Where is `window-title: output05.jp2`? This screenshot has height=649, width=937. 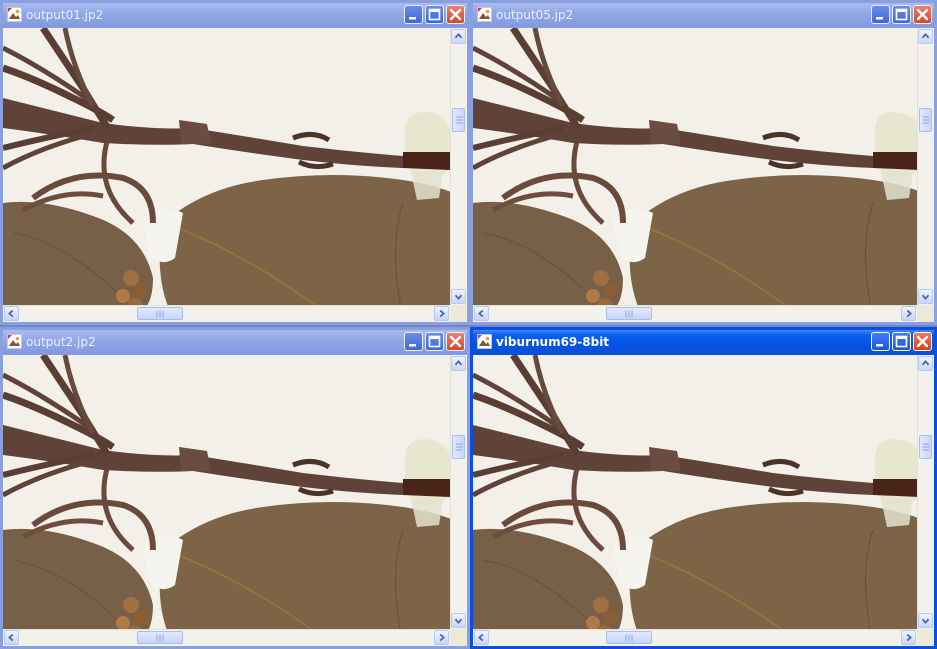
window-title: output05.jp2 is located at coordinates (535, 15).